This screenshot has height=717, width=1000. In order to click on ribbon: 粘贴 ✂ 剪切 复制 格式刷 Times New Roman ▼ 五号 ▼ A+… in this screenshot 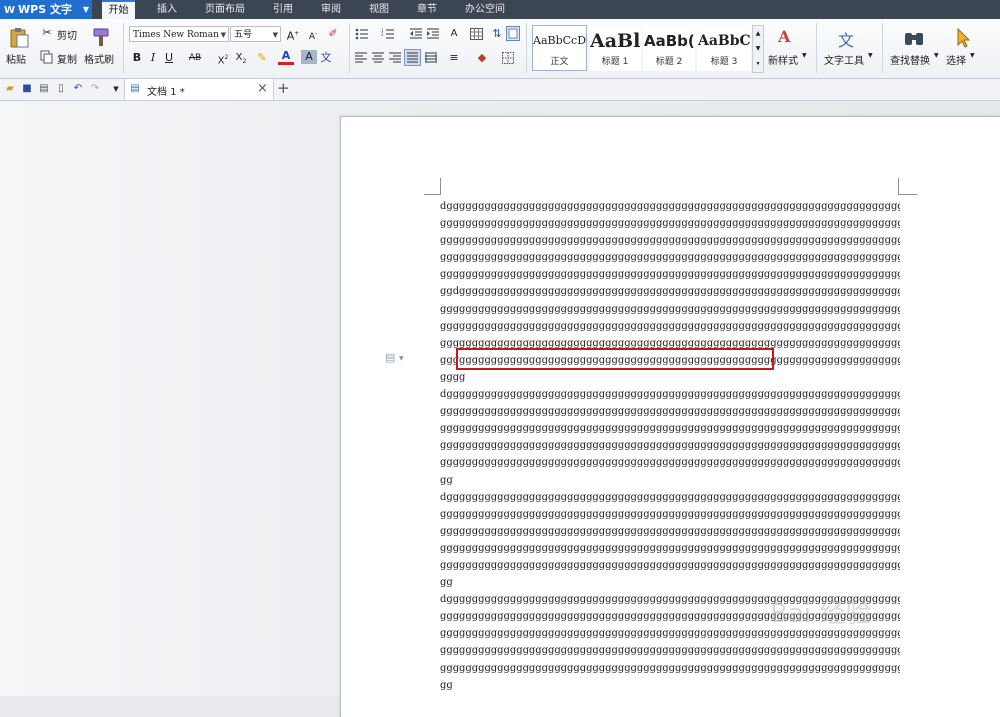, I will do `click(500, 49)`.